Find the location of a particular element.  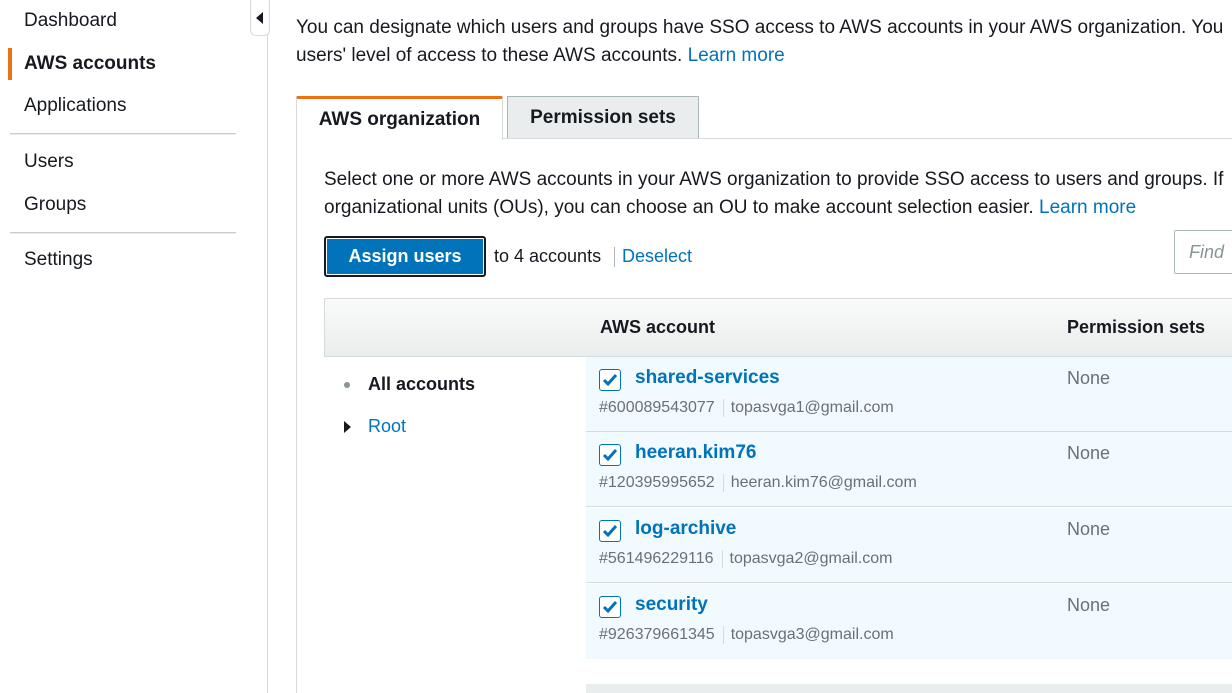

tree-label-all-accounts: All accounts is located at coordinates (422, 384).